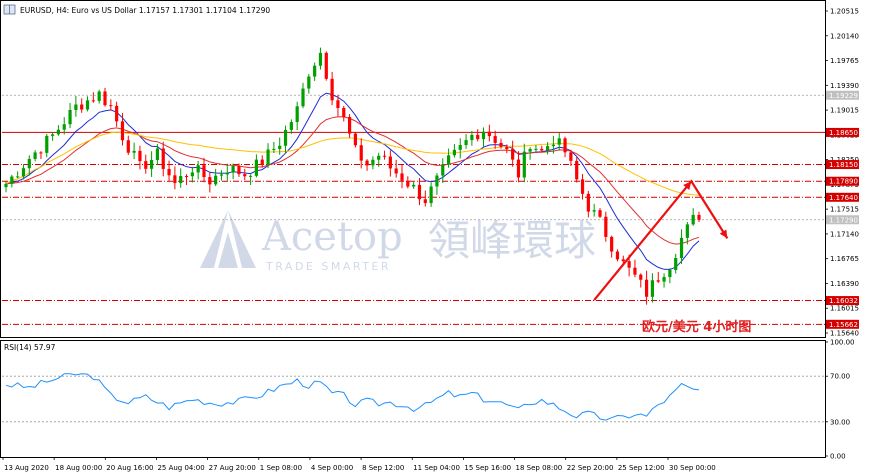  Describe the element at coordinates (844, 86) in the screenshot. I see `price-tick-3: 1.19390` at that location.